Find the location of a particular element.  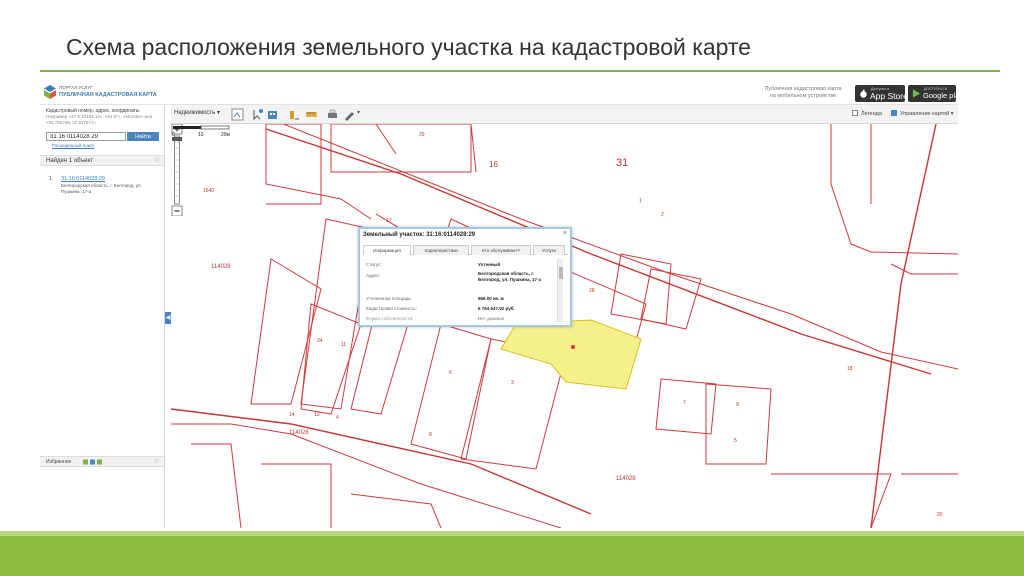

cadastral-value-label: Кадастровая стоимость: is located at coordinates (391, 308).